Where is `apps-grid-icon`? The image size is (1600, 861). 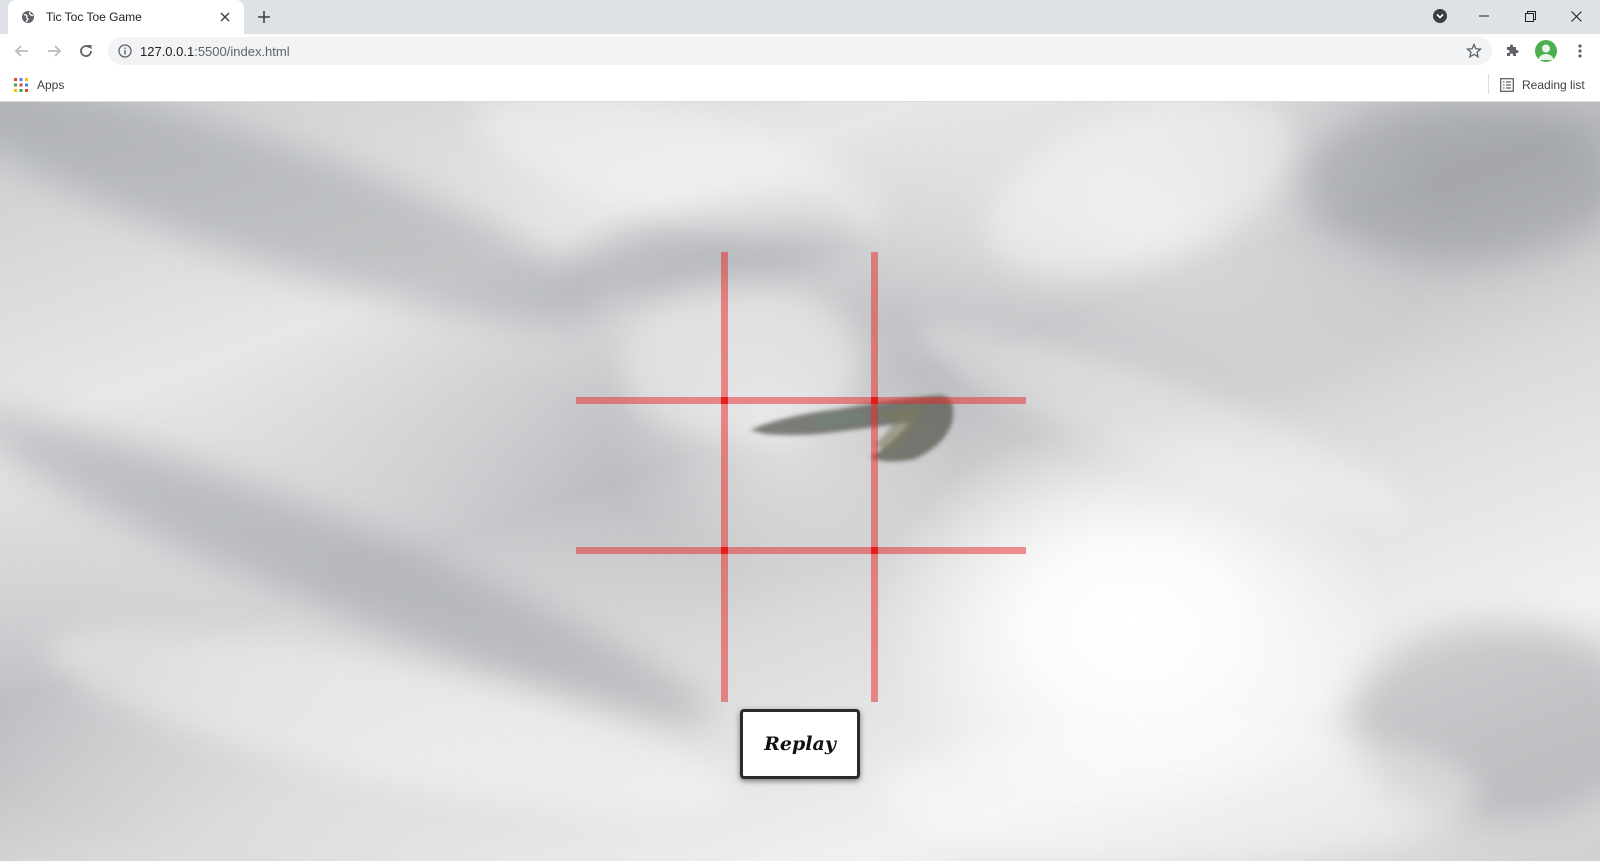
apps-grid-icon is located at coordinates (21, 85).